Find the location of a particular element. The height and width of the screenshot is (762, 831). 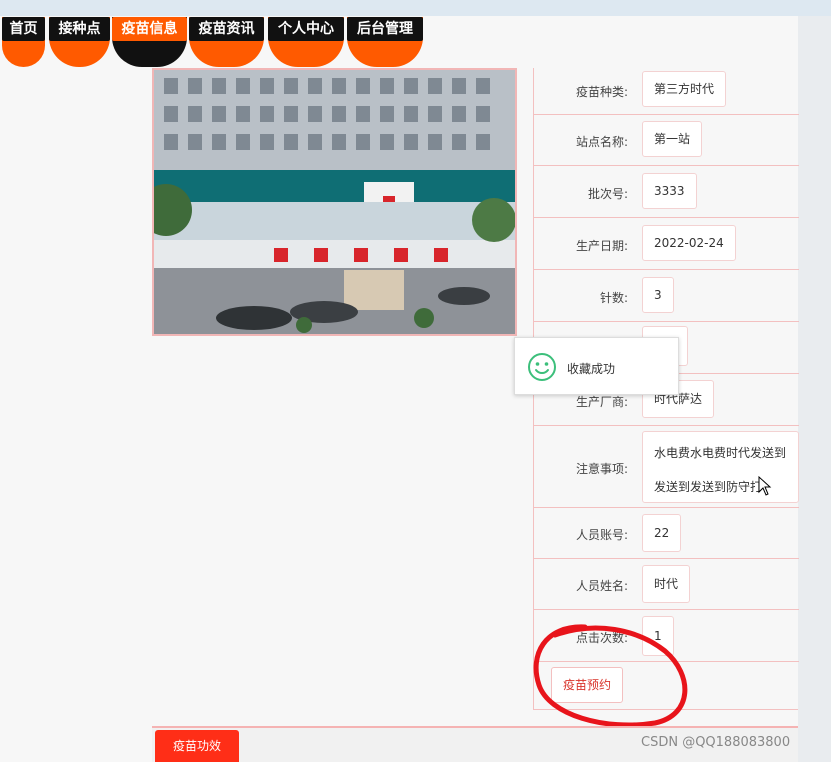

detail-label-batch-number: 批次号: is located at coordinates (607, 194).